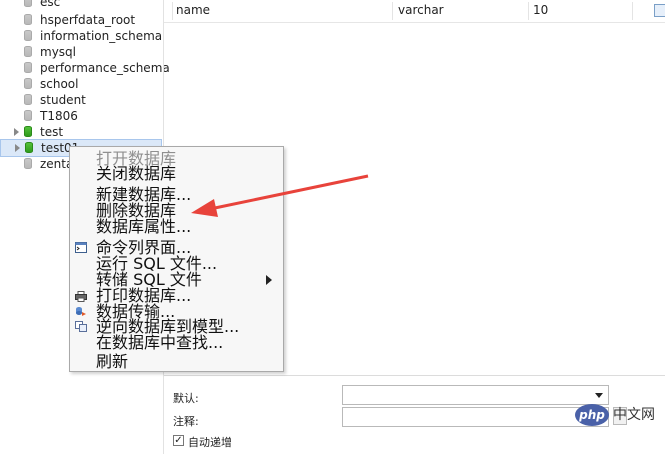 The image size is (665, 455). Describe the element at coordinates (421, 11) in the screenshot. I see `field-type-cell: varchar` at that location.